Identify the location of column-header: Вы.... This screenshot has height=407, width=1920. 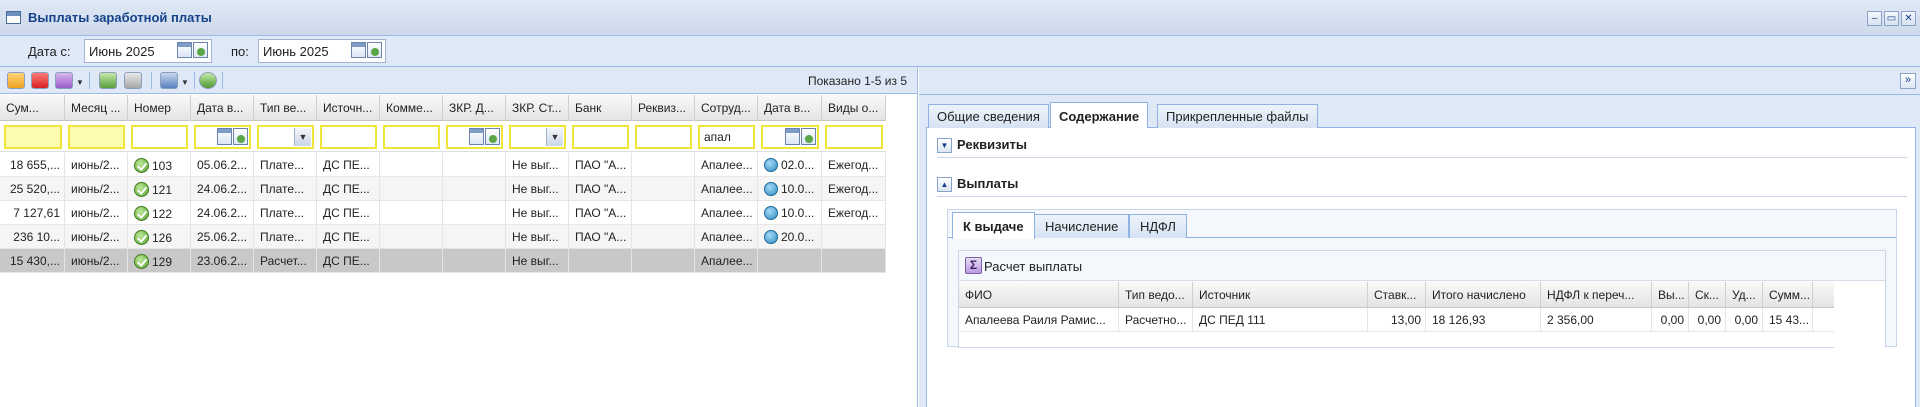
(1670, 295).